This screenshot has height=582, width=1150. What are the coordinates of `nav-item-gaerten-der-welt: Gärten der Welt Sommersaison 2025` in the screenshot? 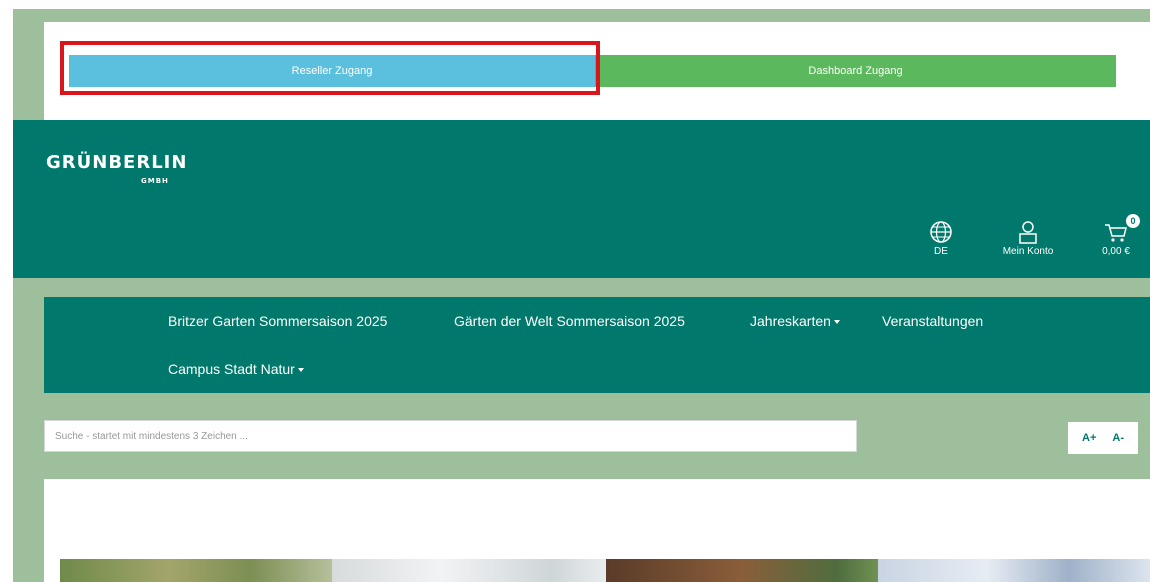 It's located at (569, 321).